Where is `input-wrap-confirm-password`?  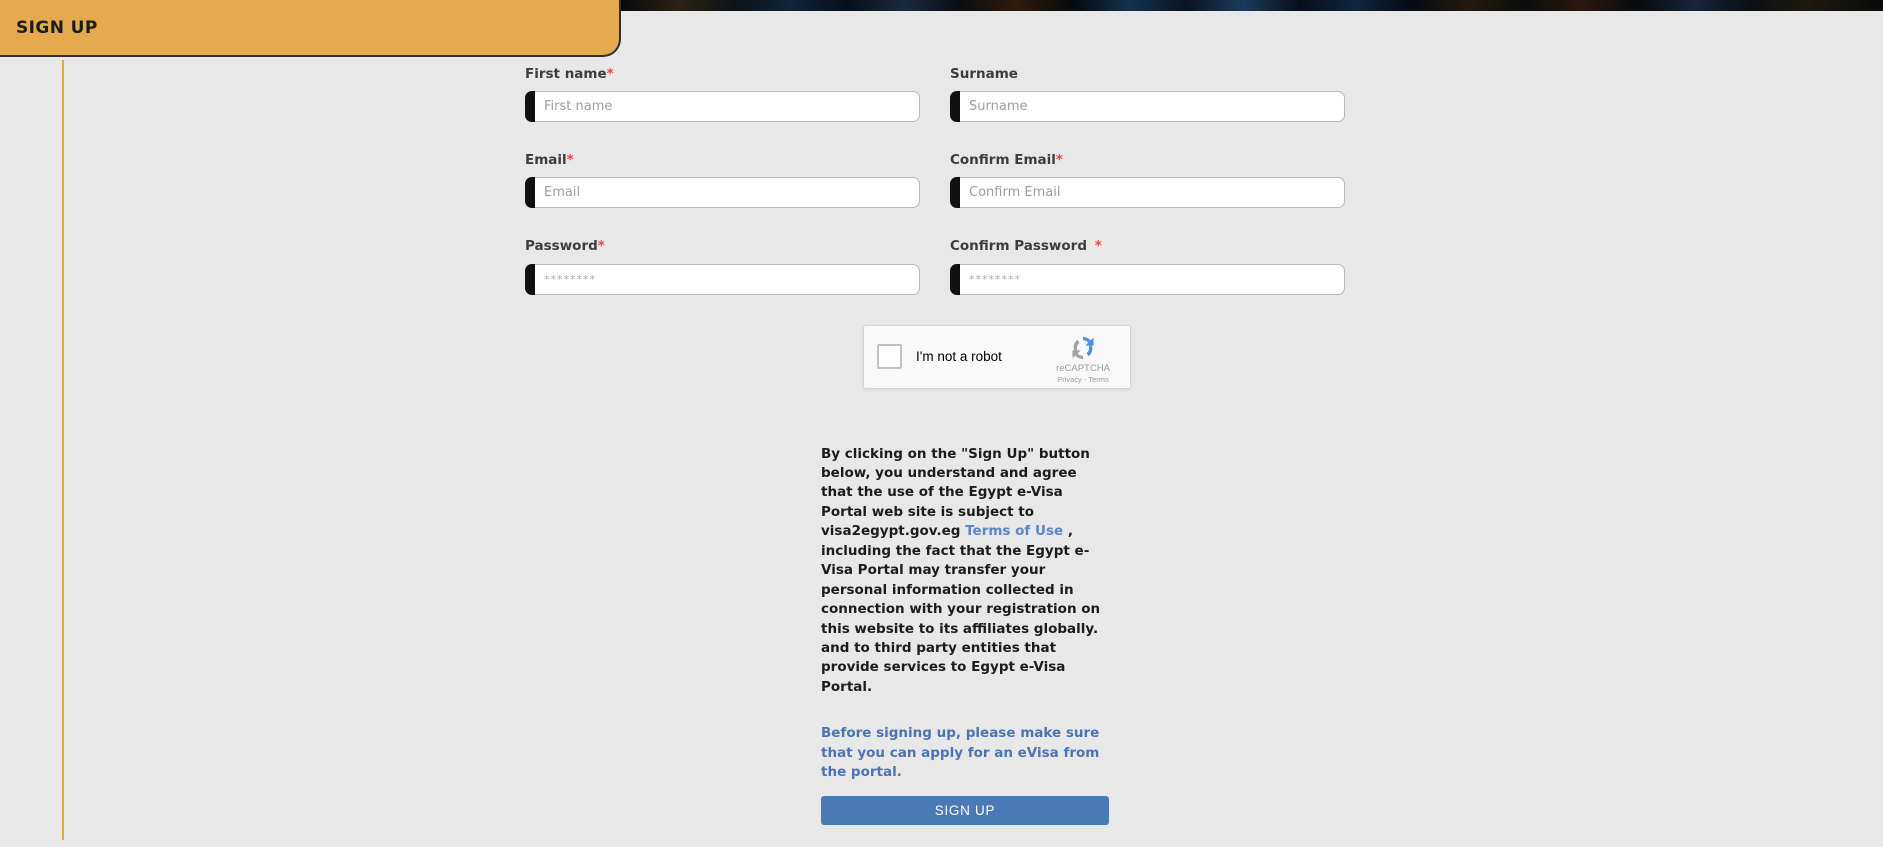
input-wrap-confirm-password is located at coordinates (1147, 279).